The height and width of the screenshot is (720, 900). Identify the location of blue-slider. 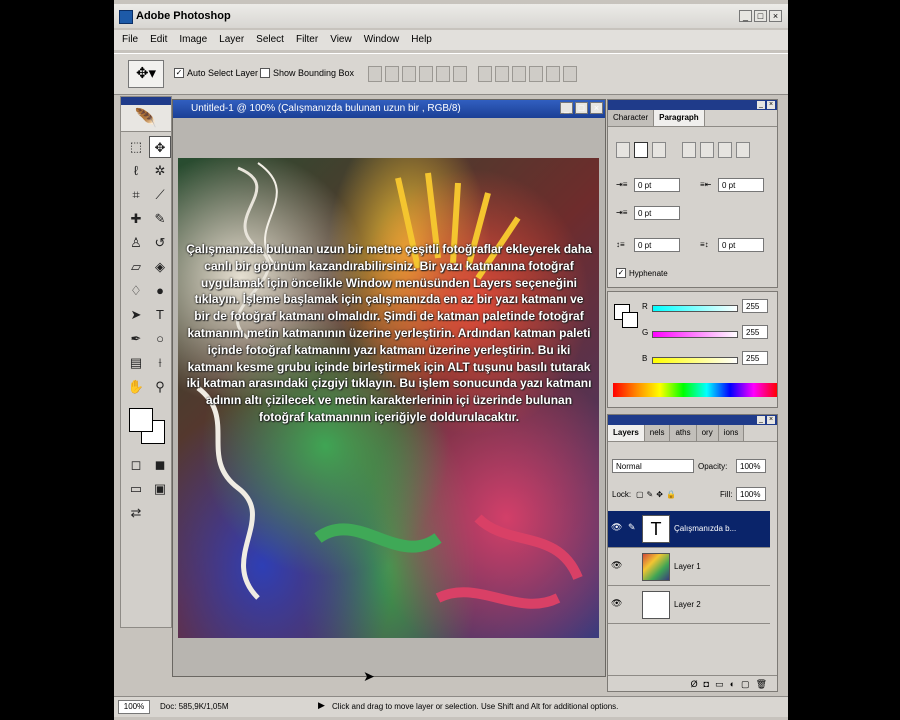
(695, 360).